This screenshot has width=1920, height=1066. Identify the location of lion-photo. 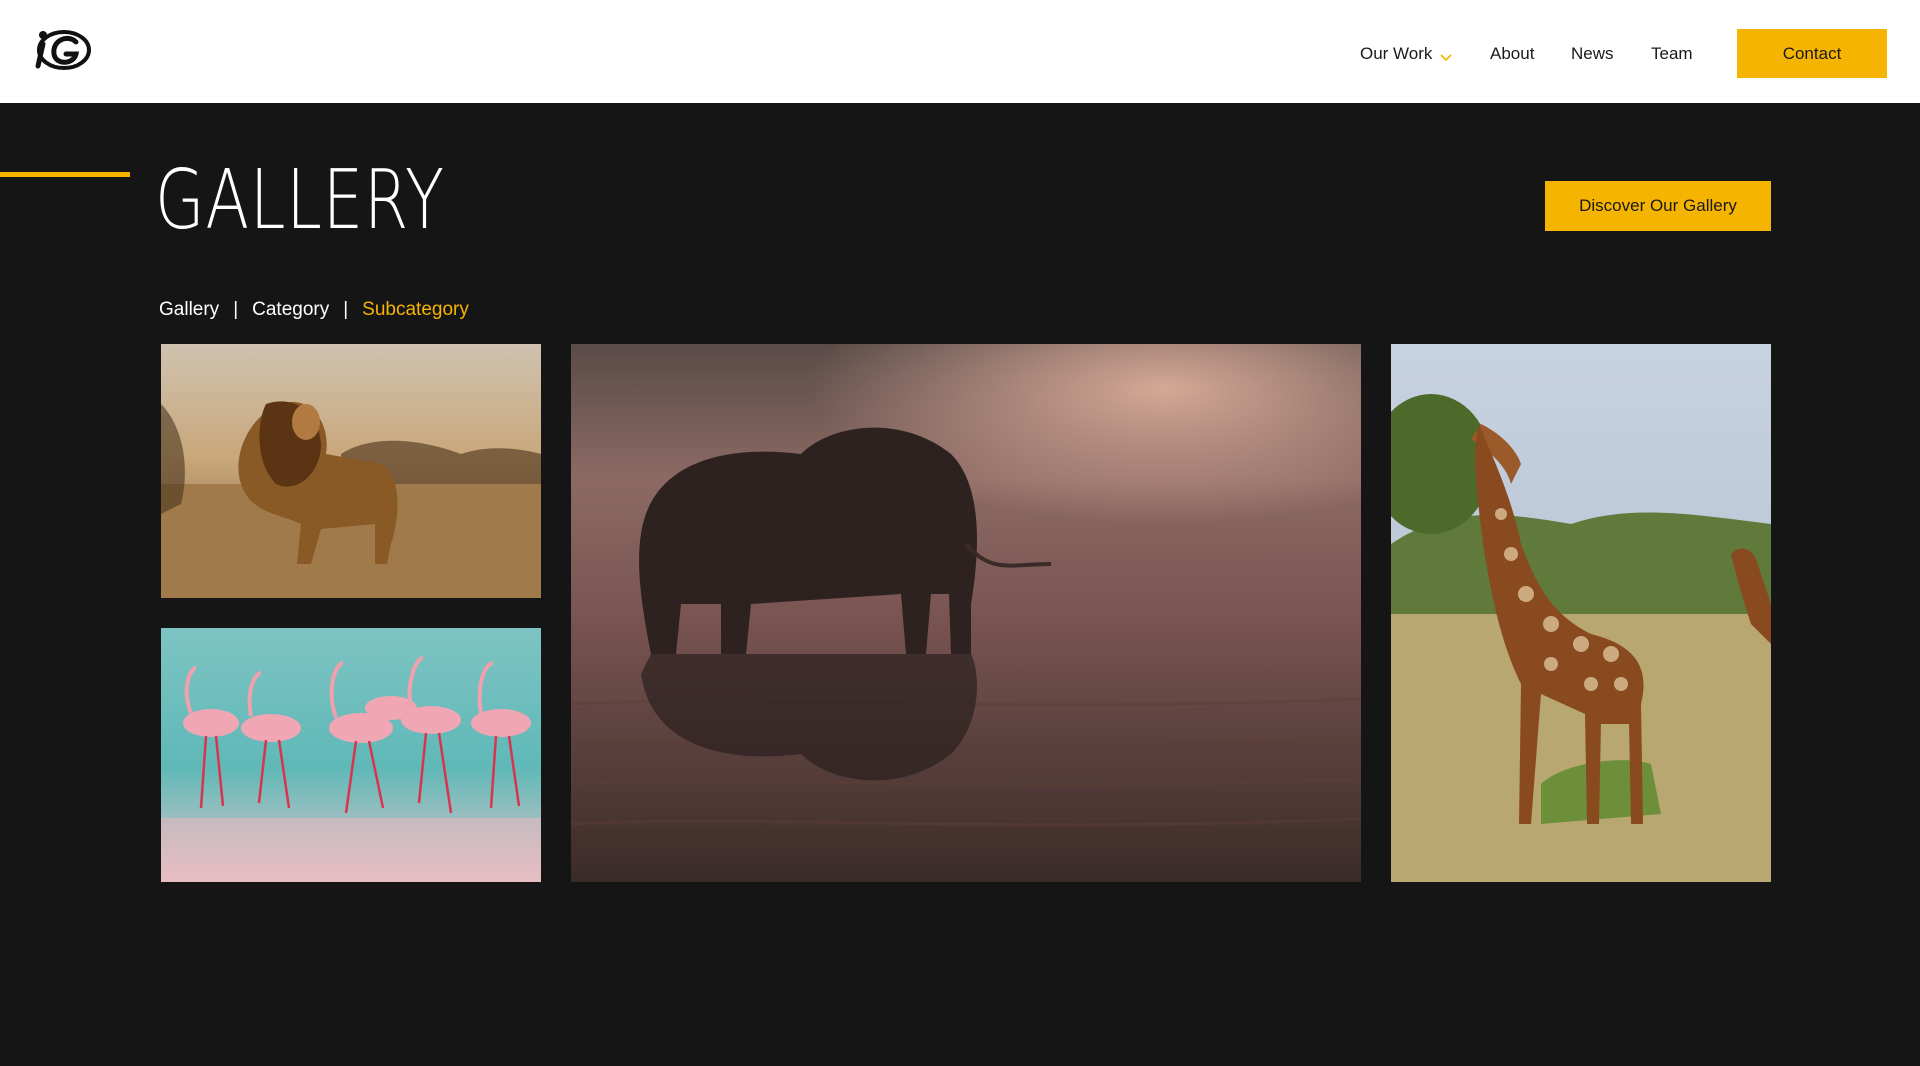
(351, 471).